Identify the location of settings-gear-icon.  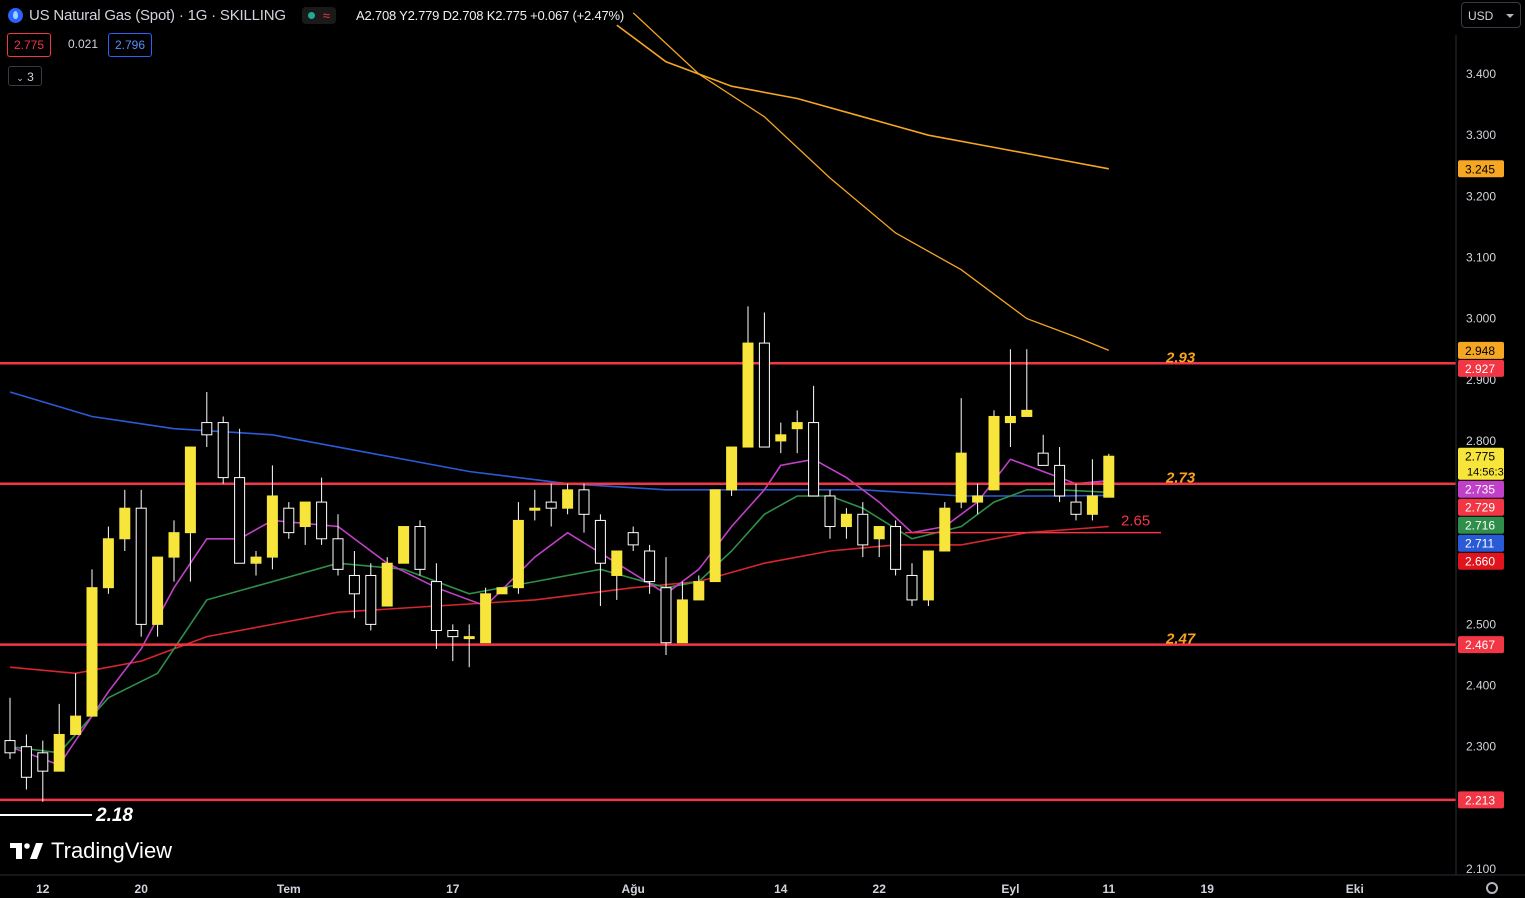
(1492, 888).